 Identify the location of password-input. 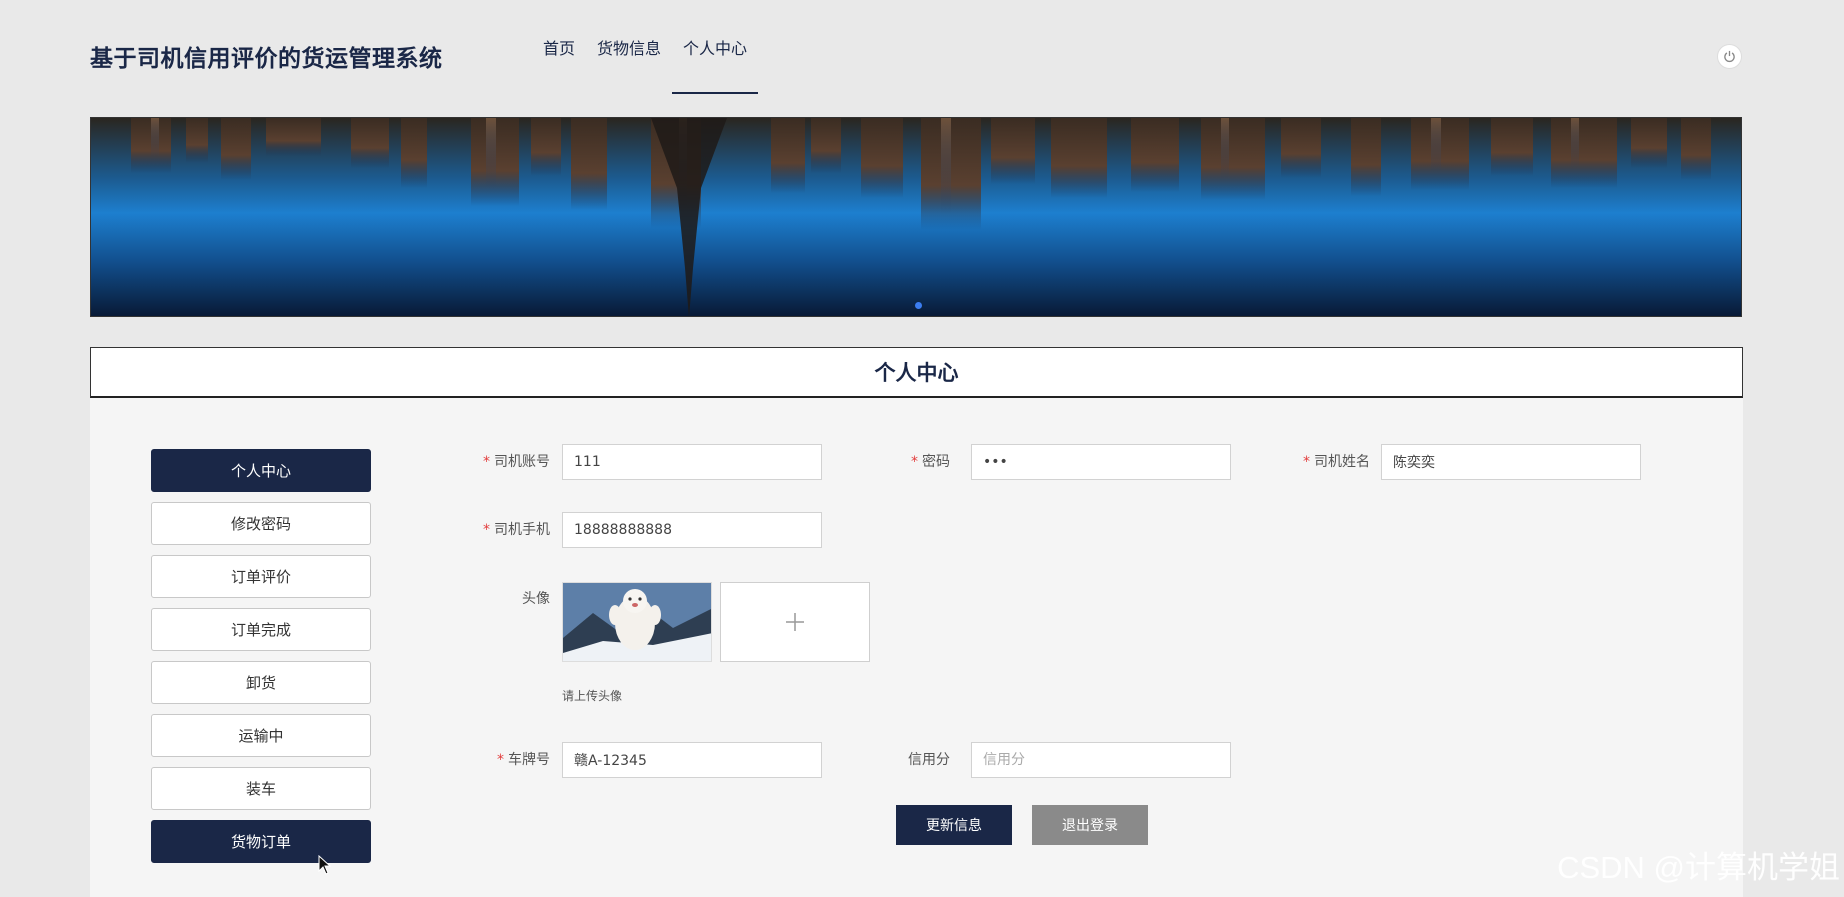
(1101, 462).